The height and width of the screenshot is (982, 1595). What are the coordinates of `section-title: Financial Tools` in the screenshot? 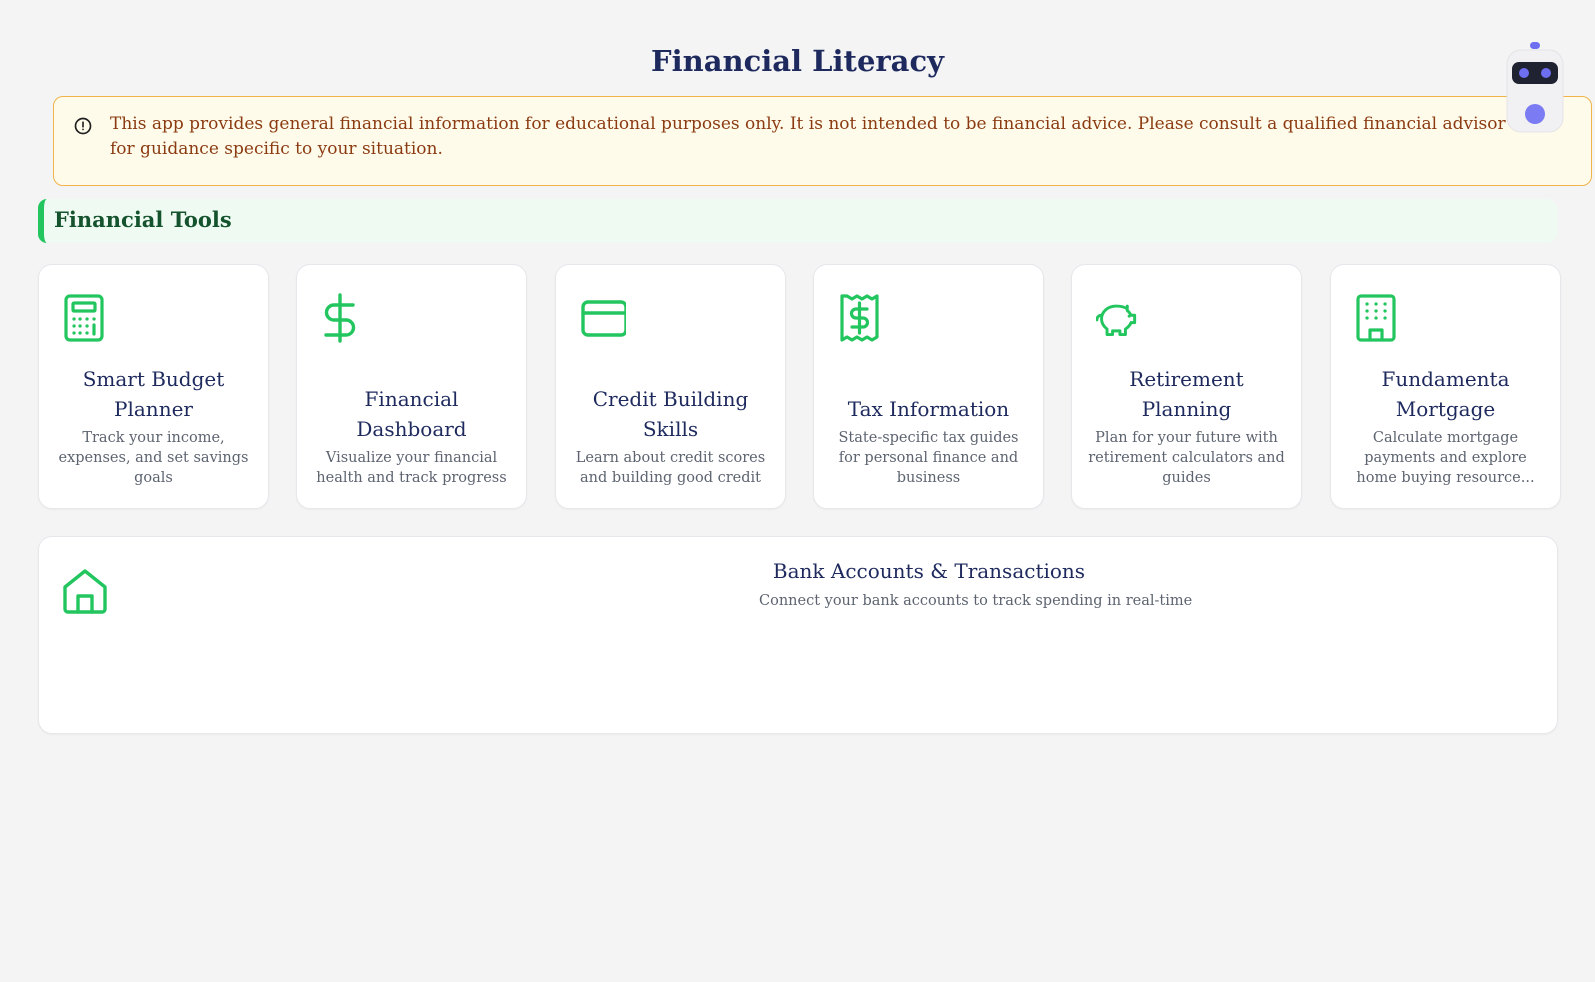 It's located at (143, 219).